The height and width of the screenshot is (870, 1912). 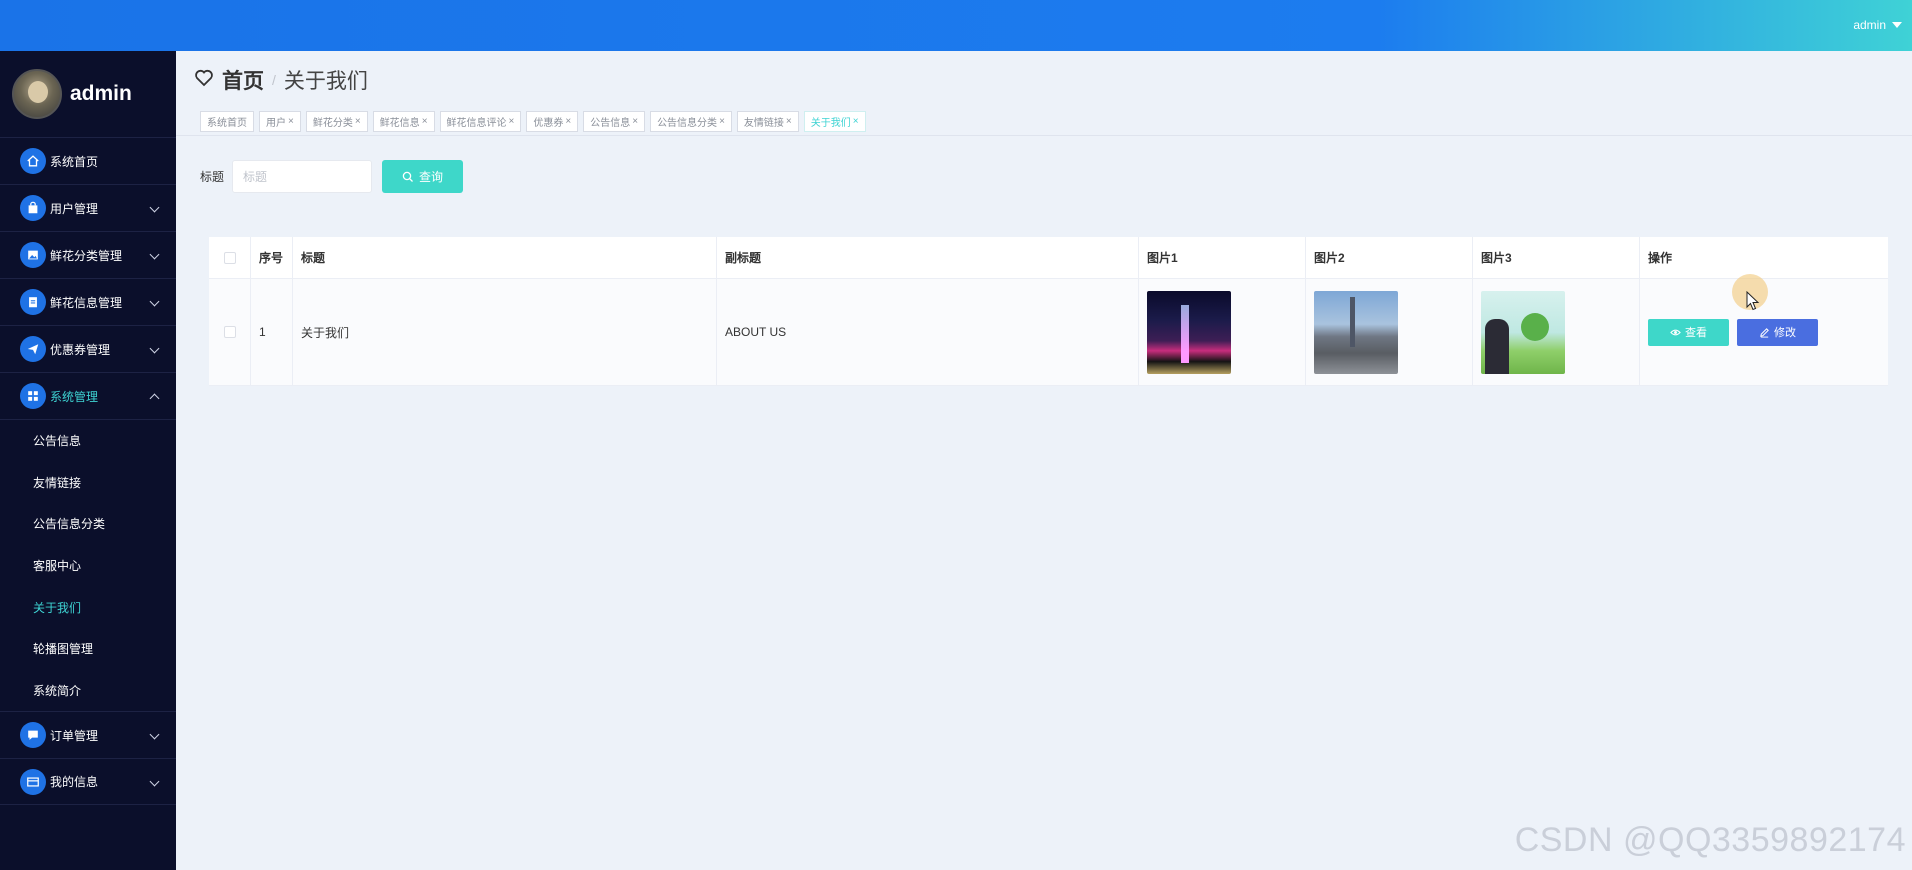 What do you see at coordinates (505, 257) in the screenshot?
I see `header-title: 标题` at bounding box center [505, 257].